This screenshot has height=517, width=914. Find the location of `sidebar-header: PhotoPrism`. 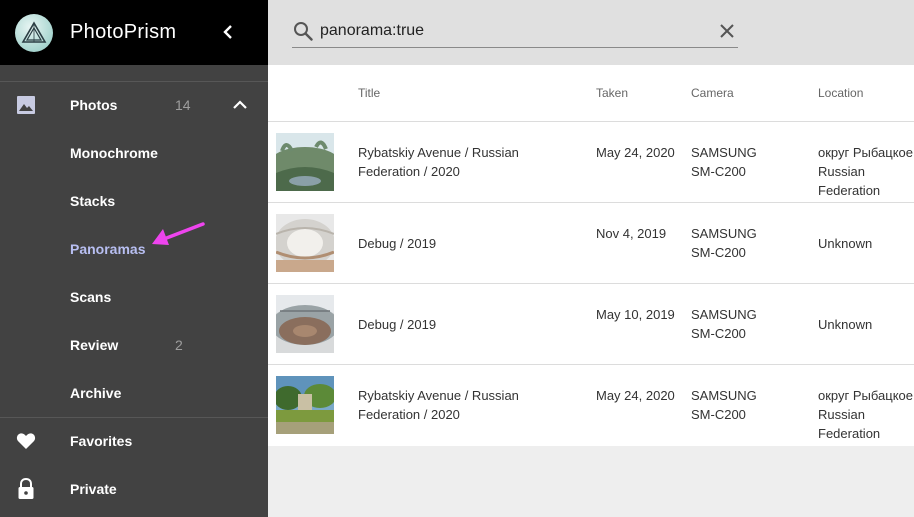

sidebar-header: PhotoPrism is located at coordinates (134, 32).